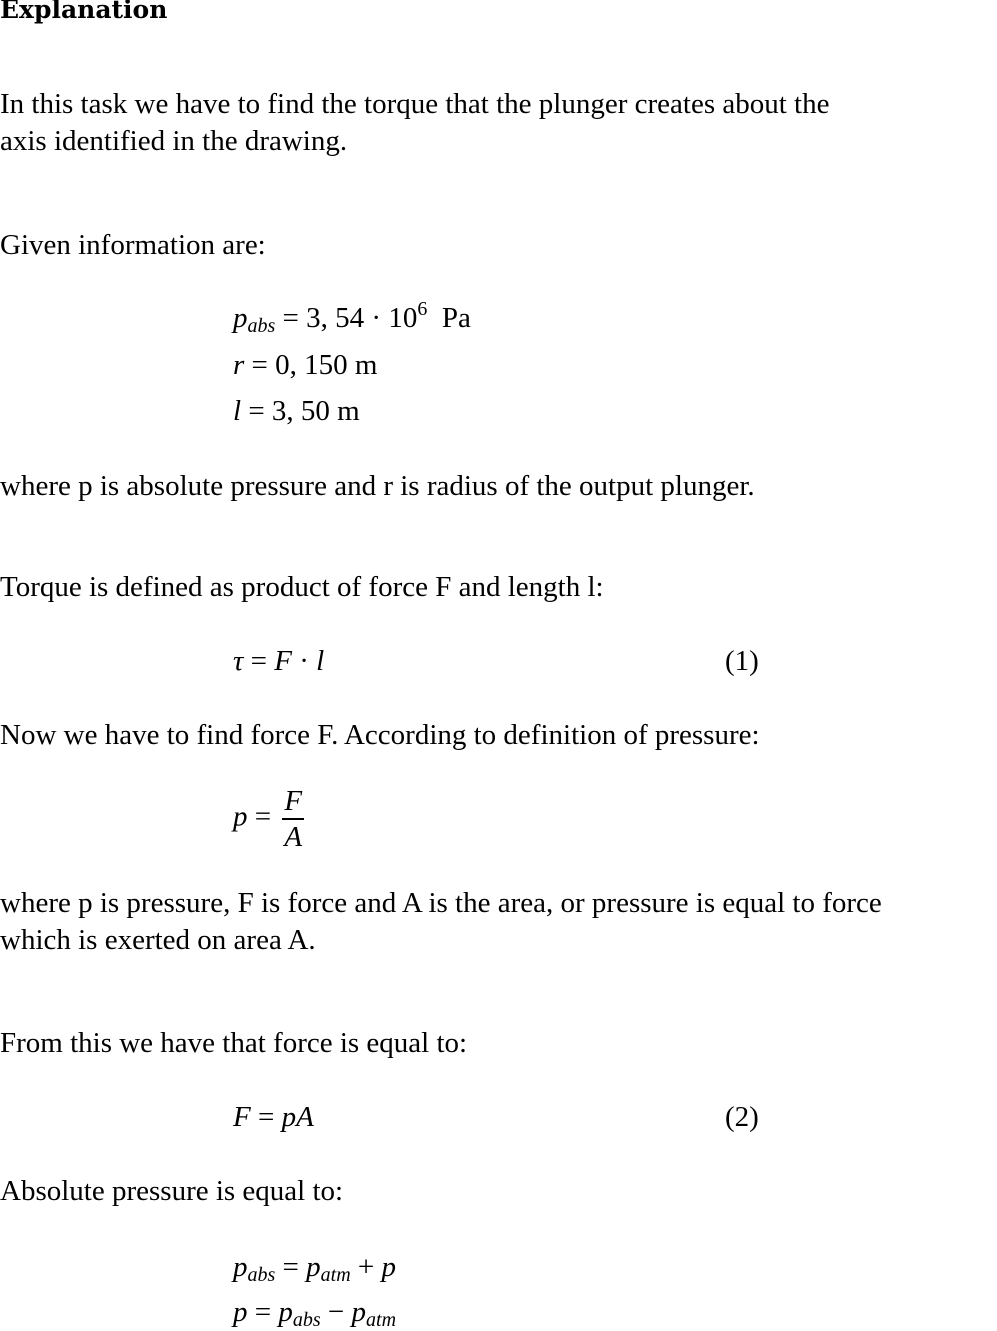  Describe the element at coordinates (293, 802) in the screenshot. I see `fraction-numerator: F` at that location.